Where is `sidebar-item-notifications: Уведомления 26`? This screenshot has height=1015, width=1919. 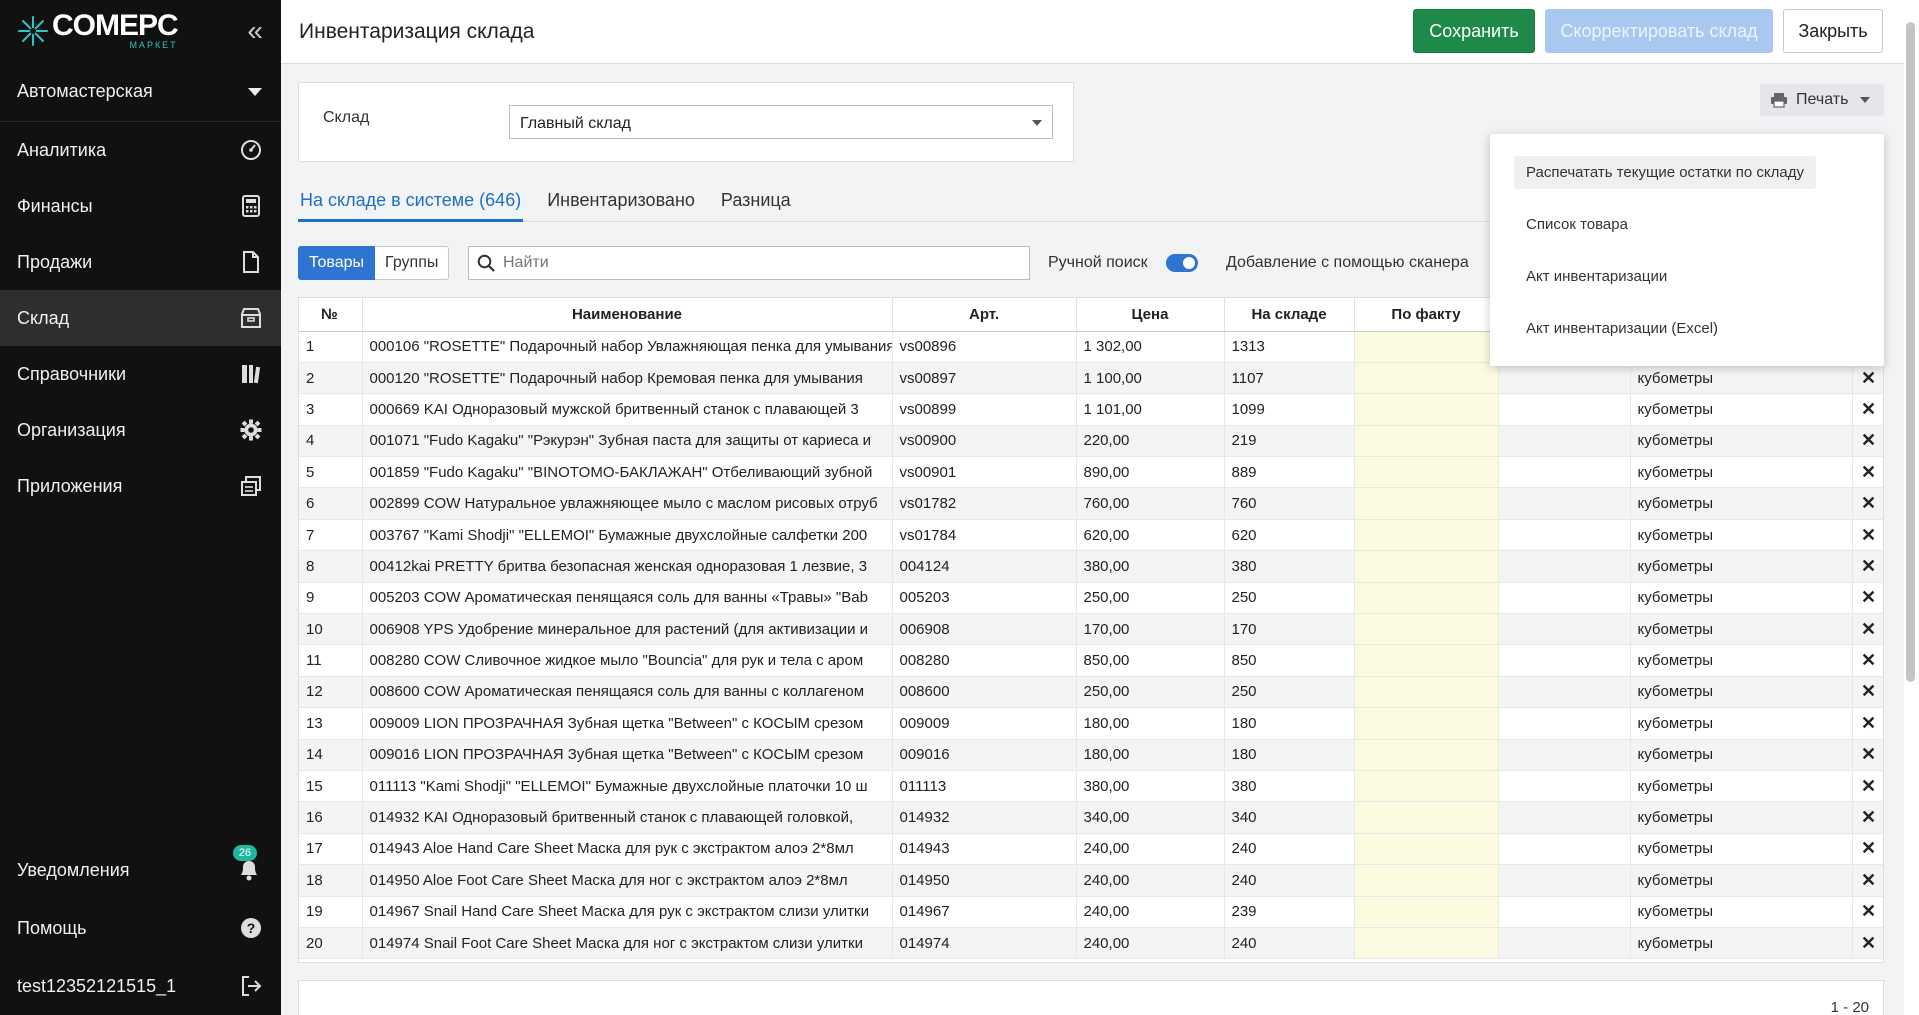 sidebar-item-notifications: Уведомления 26 is located at coordinates (140, 870).